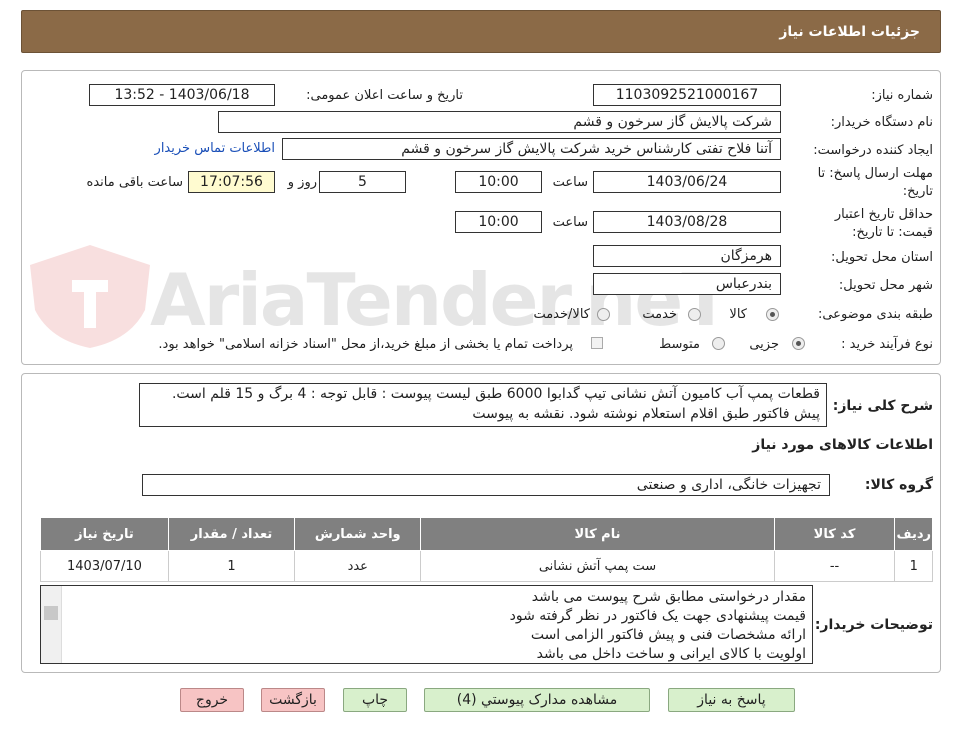  Describe the element at coordinates (913, 534) in the screenshot. I see `col-row: ردیف` at that location.